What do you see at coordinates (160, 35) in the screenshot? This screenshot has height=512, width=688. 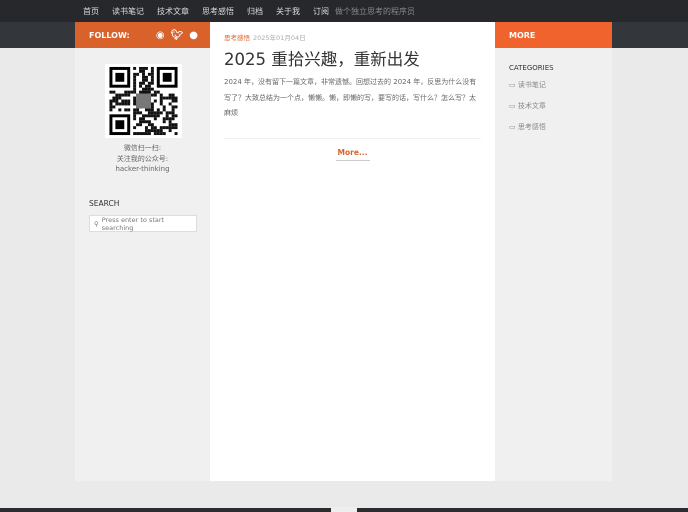 I see `weibo-icon: ◉` at bounding box center [160, 35].